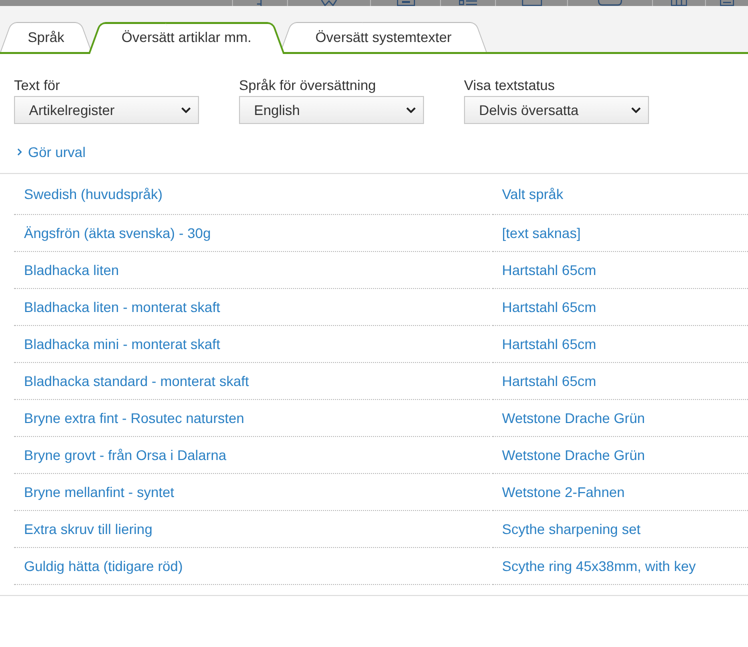 Image resolution: width=748 pixels, height=647 pixels. Describe the element at coordinates (103, 566) in the screenshot. I see `article-link: Guldig hätta (tidigare röd)` at that location.